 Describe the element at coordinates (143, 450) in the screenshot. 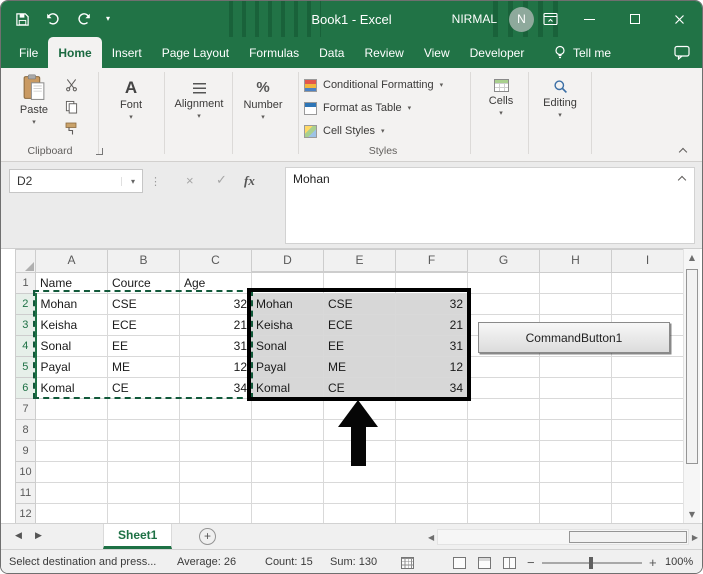

I see `cell-B9` at that location.